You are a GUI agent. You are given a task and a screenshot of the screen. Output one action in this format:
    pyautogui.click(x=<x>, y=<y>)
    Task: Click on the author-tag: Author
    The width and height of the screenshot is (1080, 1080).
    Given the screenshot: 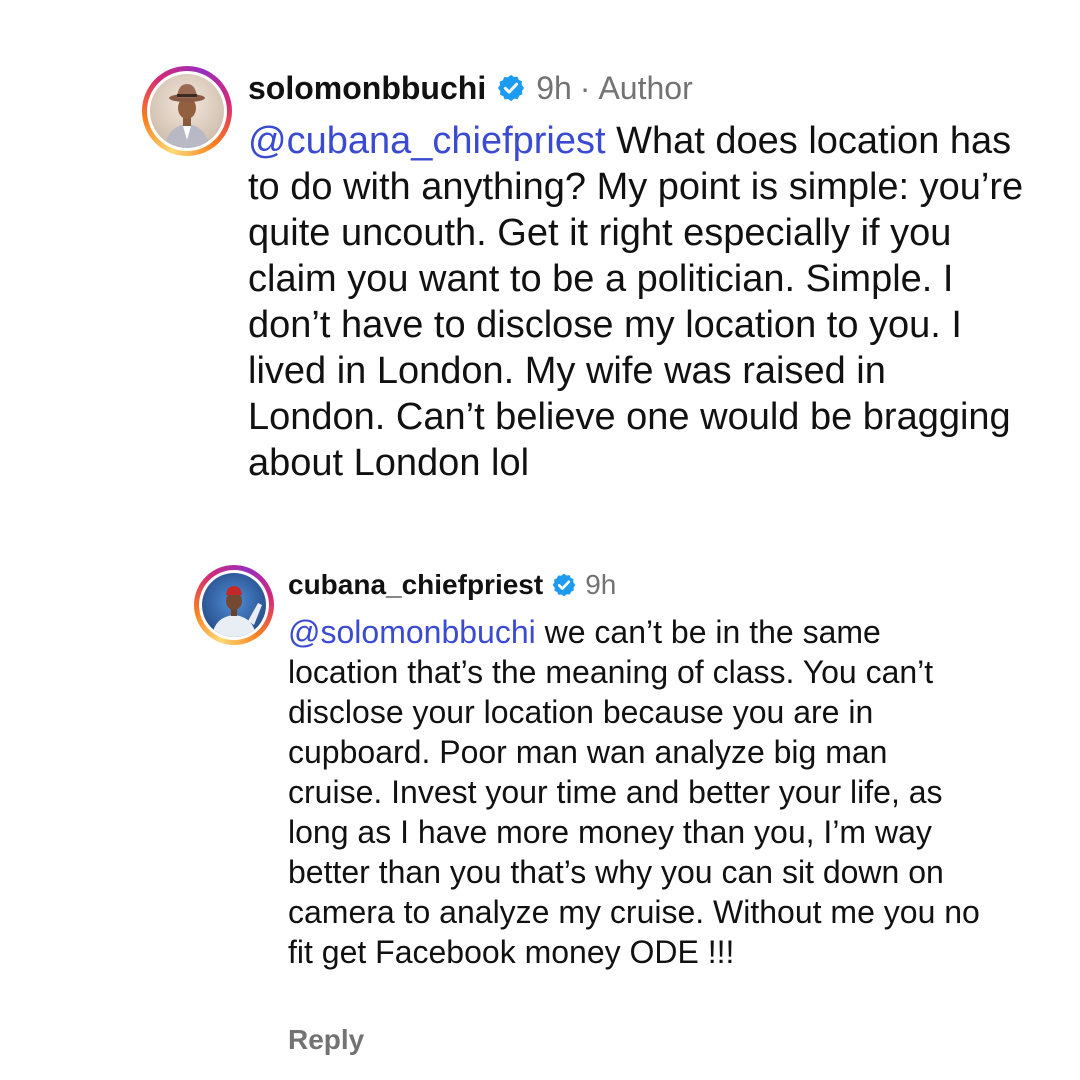 What is the action you would take?
    pyautogui.click(x=645, y=87)
    